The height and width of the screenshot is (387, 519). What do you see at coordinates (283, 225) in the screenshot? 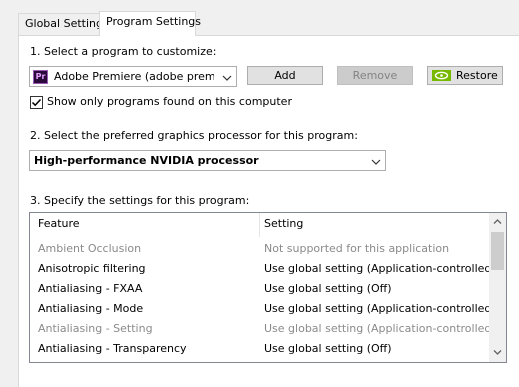
I see `column-header-setting: Setting` at bounding box center [283, 225].